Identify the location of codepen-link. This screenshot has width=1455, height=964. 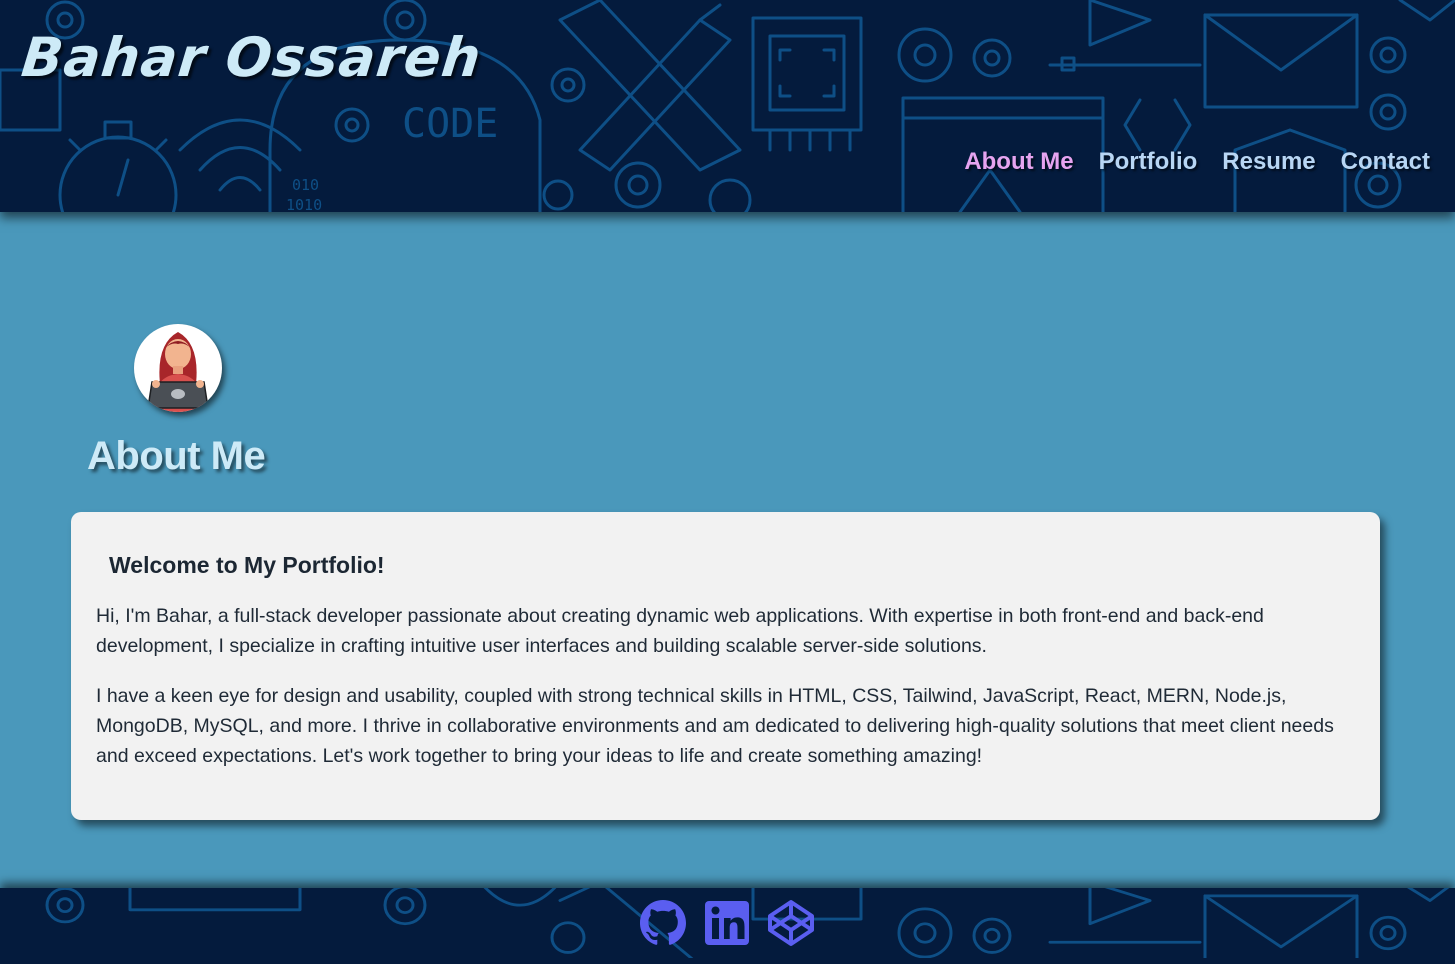
(791, 923).